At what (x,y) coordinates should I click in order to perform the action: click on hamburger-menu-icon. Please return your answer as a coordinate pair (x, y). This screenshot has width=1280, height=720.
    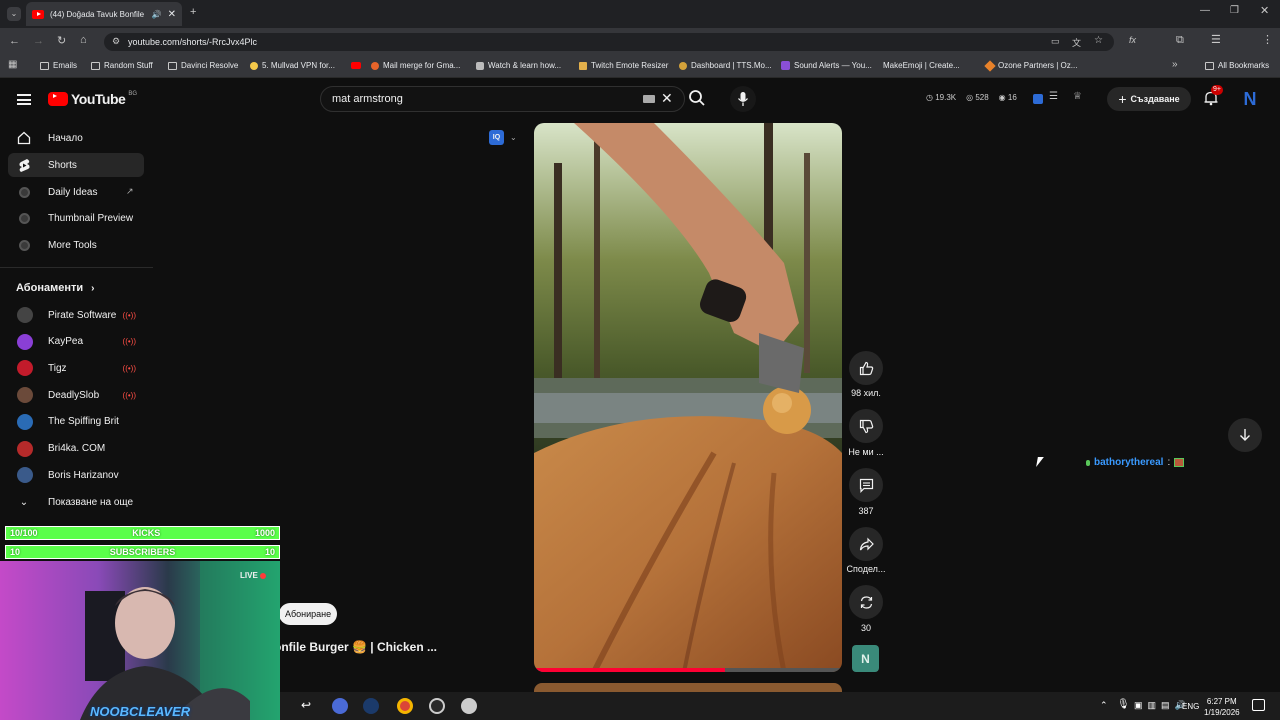
    Looking at the image, I should click on (24, 99).